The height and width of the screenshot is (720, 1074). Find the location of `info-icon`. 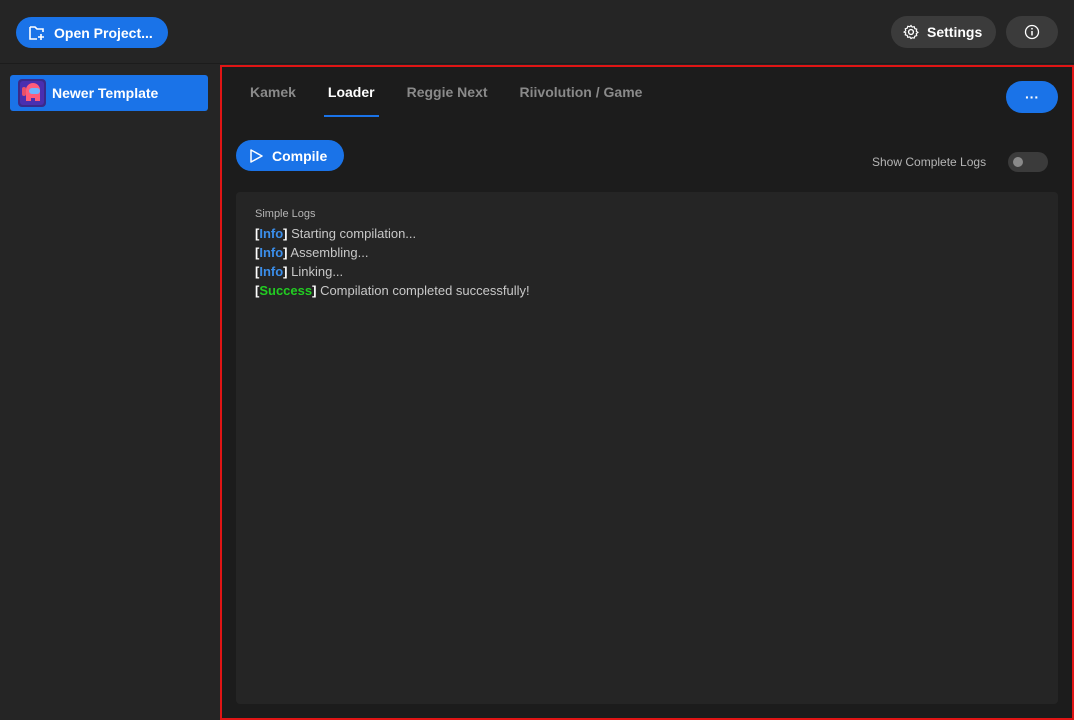

info-icon is located at coordinates (1032, 32).